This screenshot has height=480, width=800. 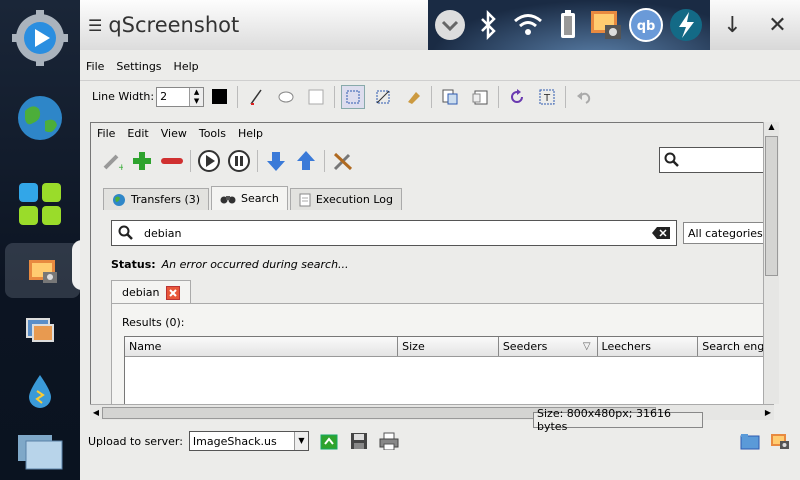 I want to click on rotate-icon, so click(x=517, y=97).